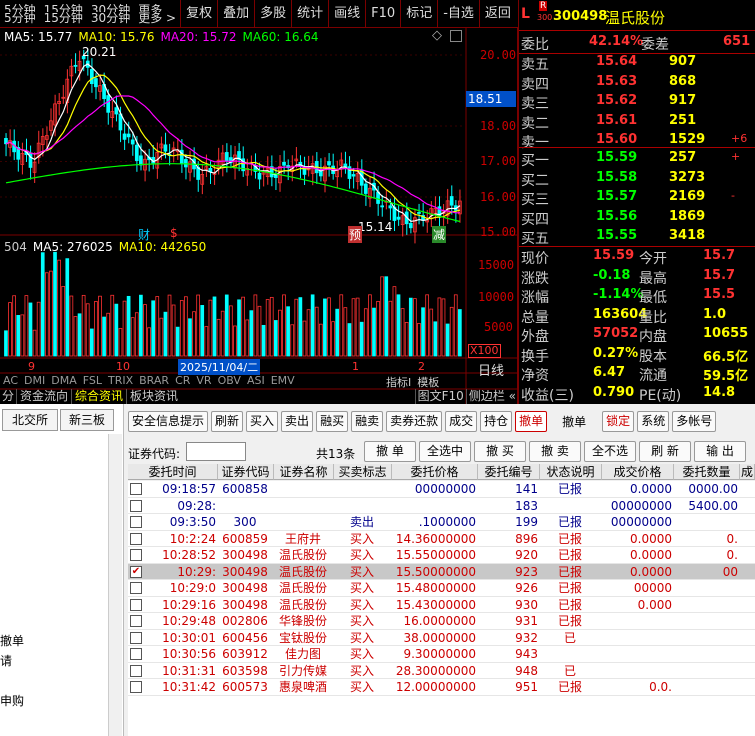  Describe the element at coordinates (441, 522) in the screenshot. I see `table-row: 09:3:50 300 卖出 .1000000 199 已报 00000000` at that location.